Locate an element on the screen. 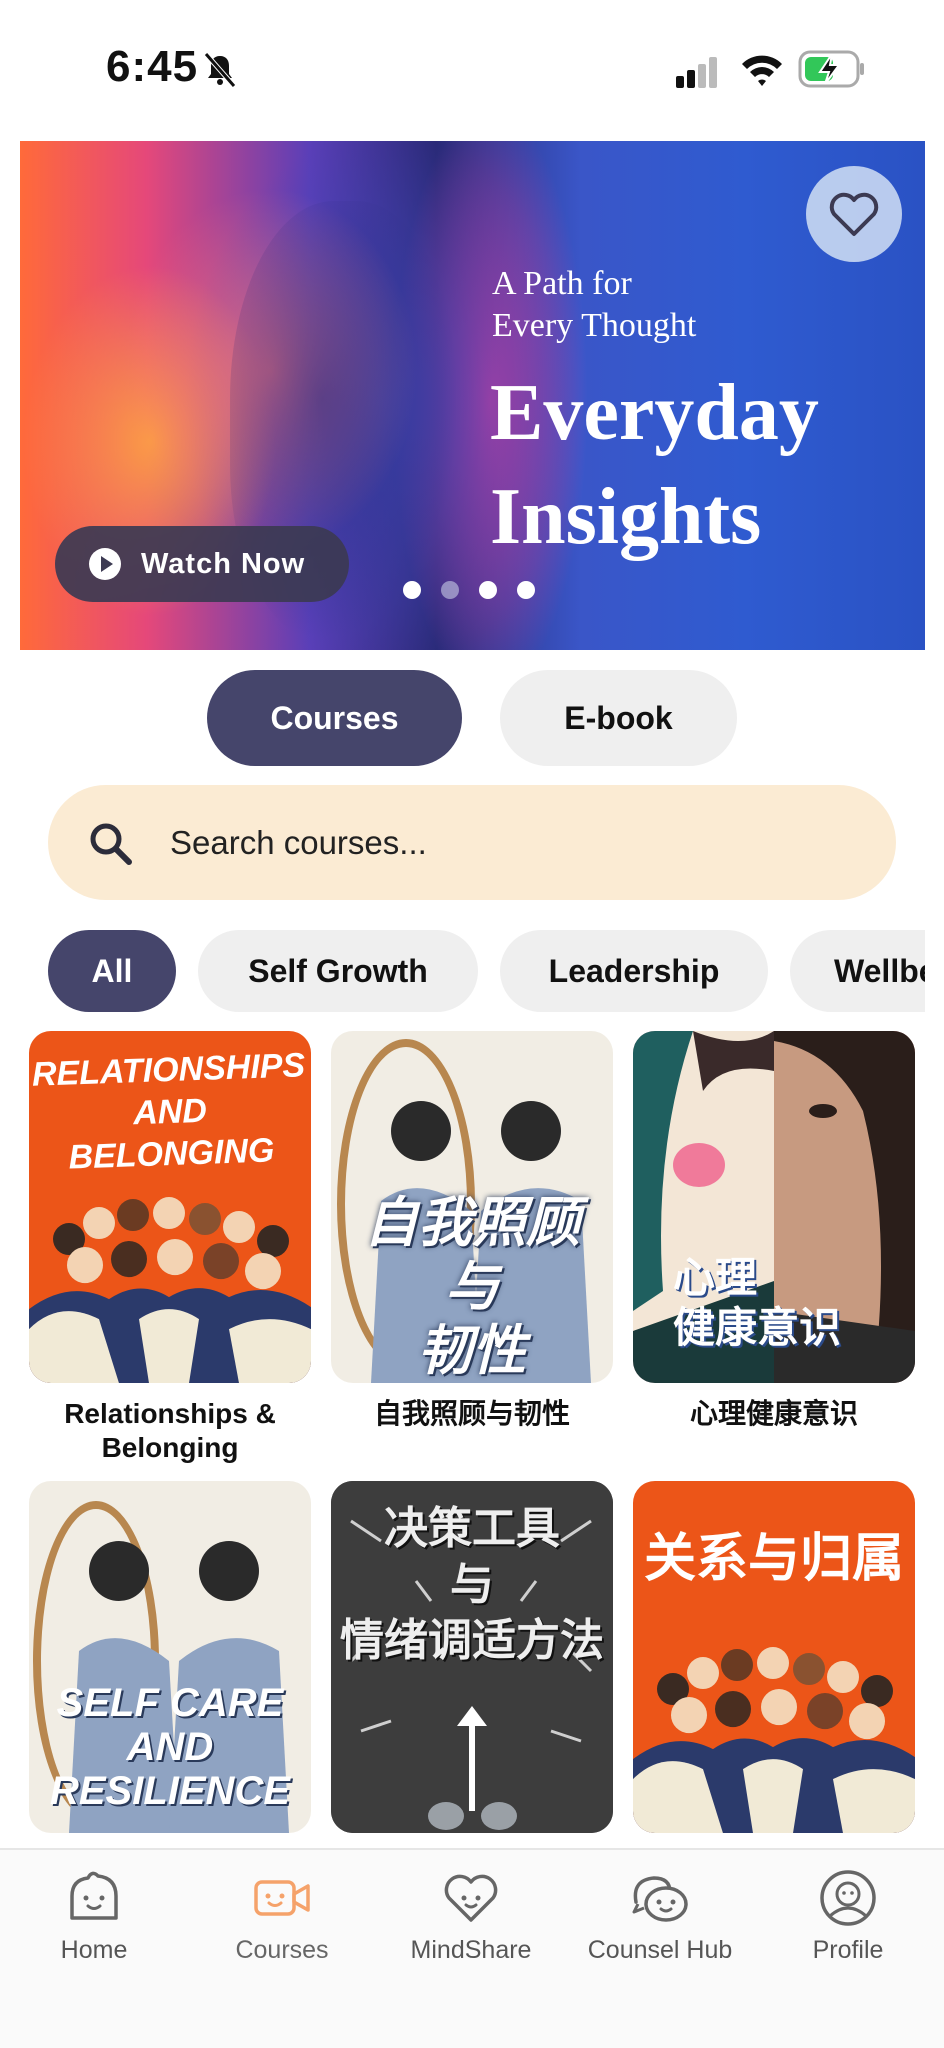 The image size is (944, 2048). tab-label: MindShare is located at coordinates (471, 1950).